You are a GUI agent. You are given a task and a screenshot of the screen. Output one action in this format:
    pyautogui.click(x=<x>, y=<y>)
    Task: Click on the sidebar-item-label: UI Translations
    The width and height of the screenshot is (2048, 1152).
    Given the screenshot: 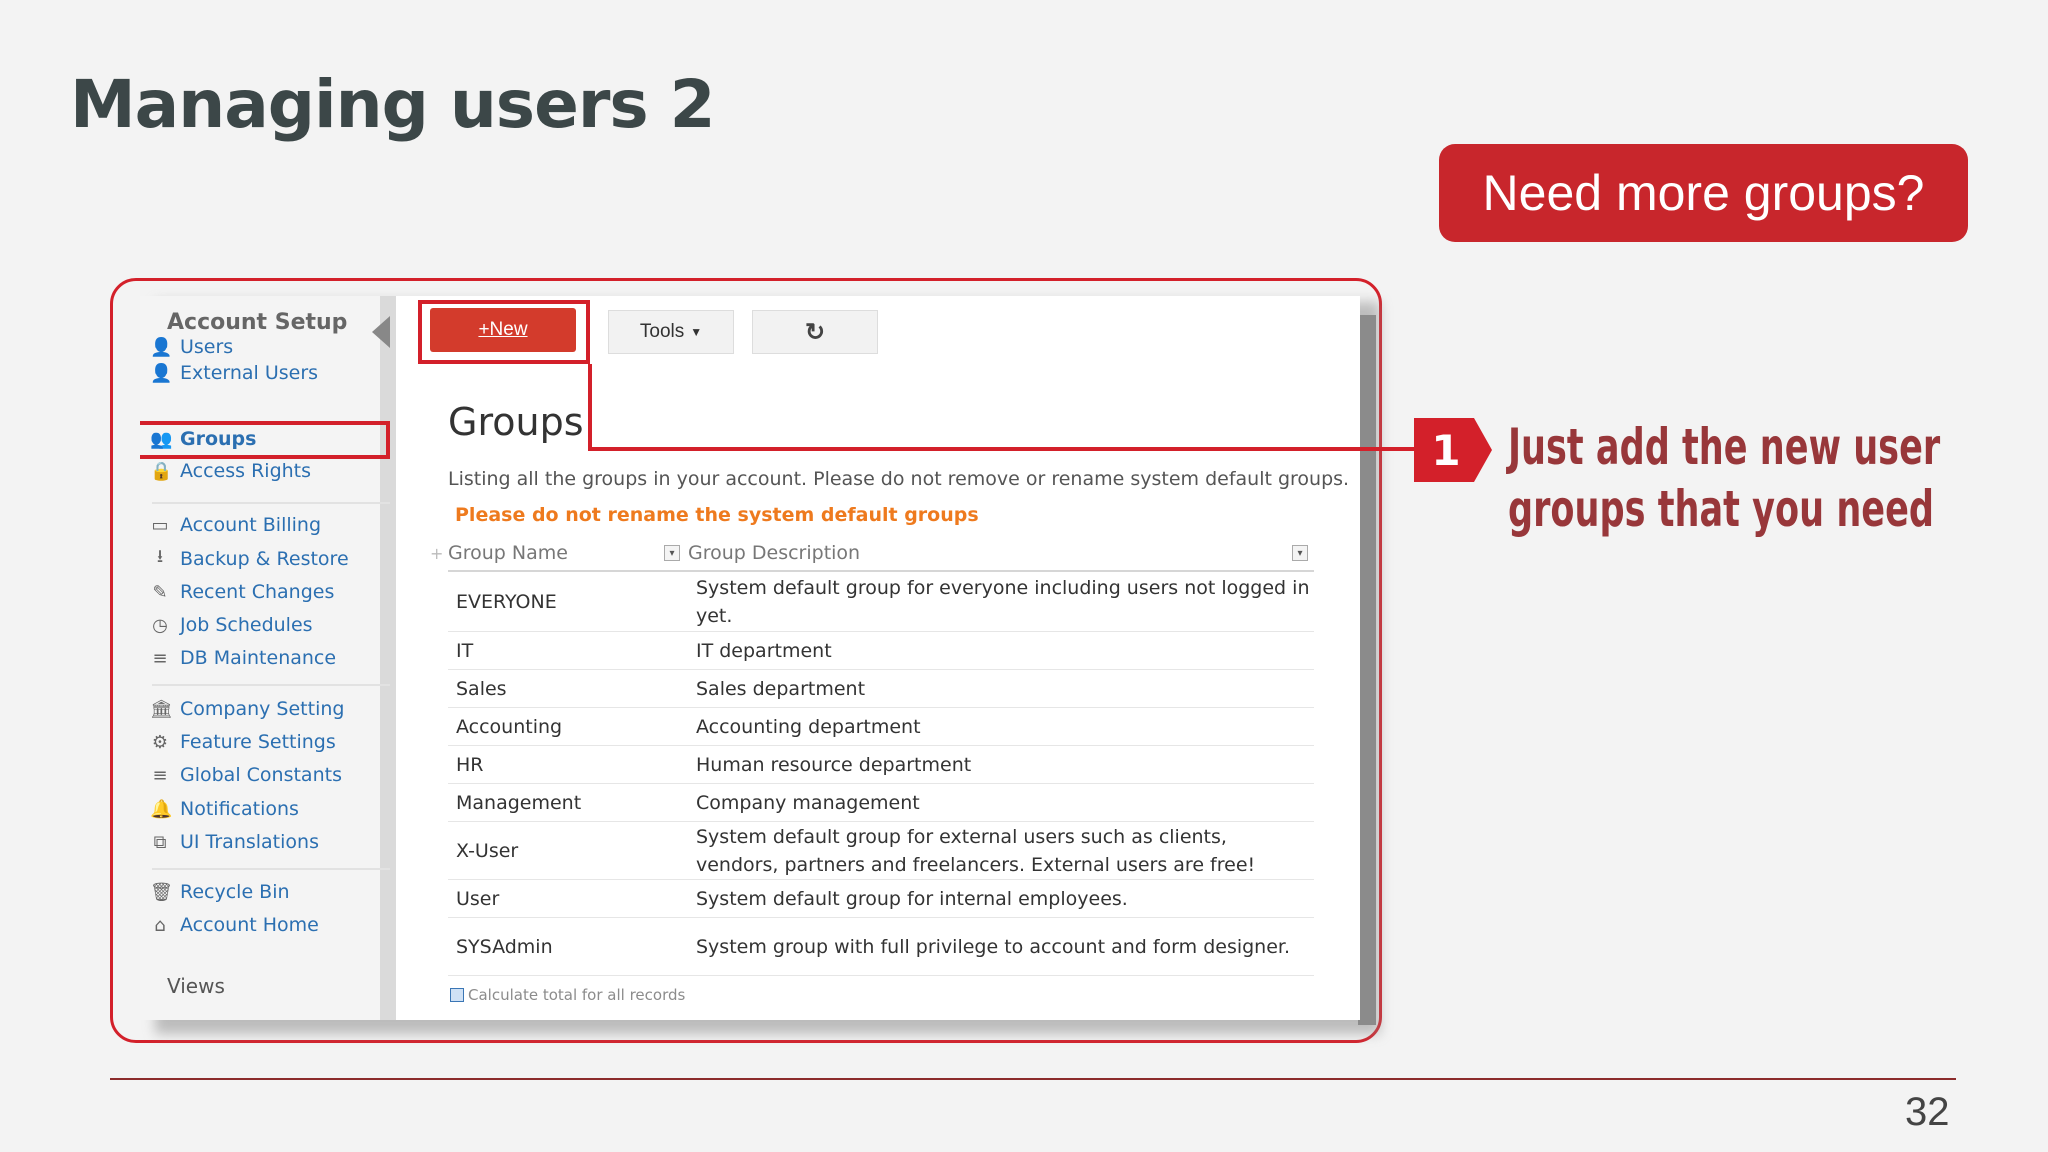 What is the action you would take?
    pyautogui.click(x=249, y=842)
    